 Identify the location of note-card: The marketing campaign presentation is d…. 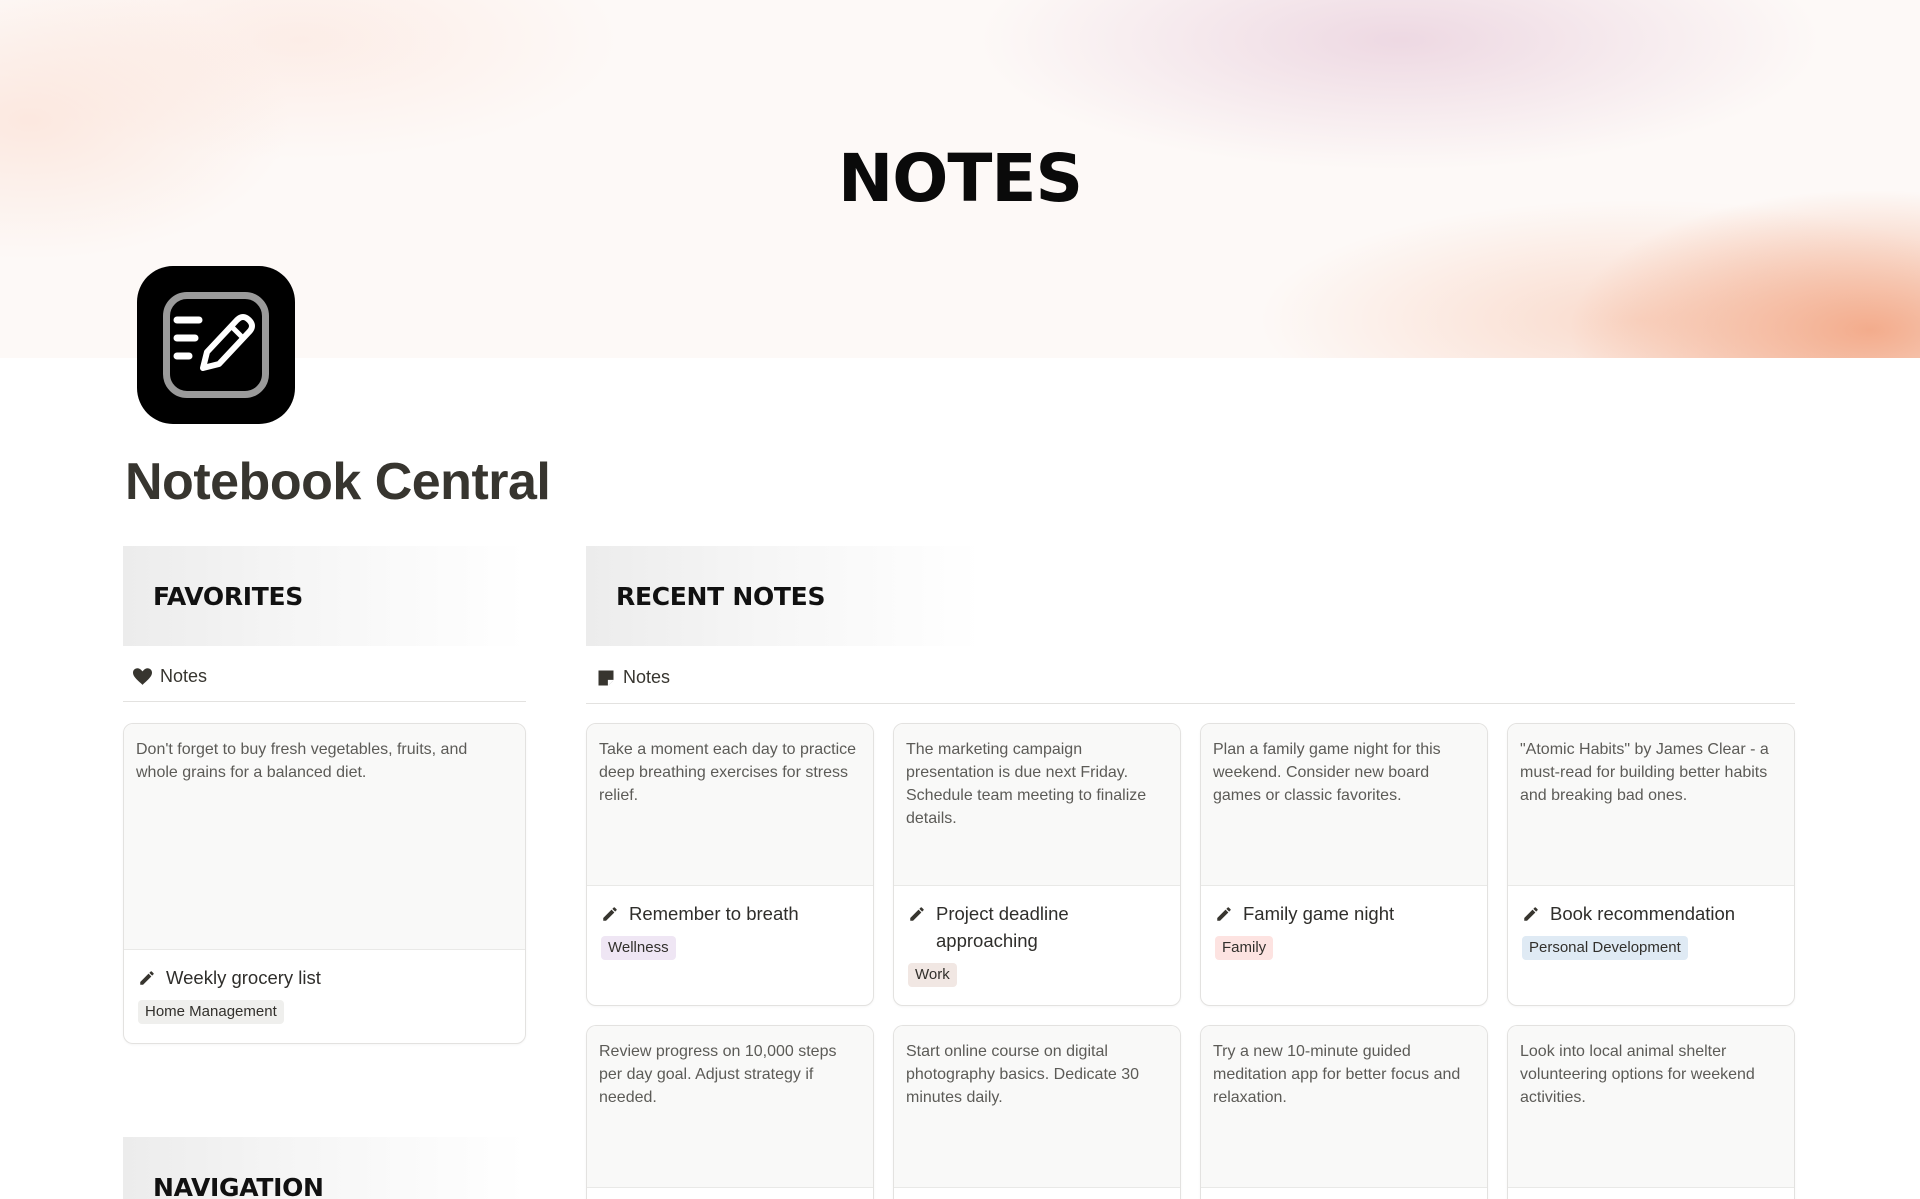
(1037, 864).